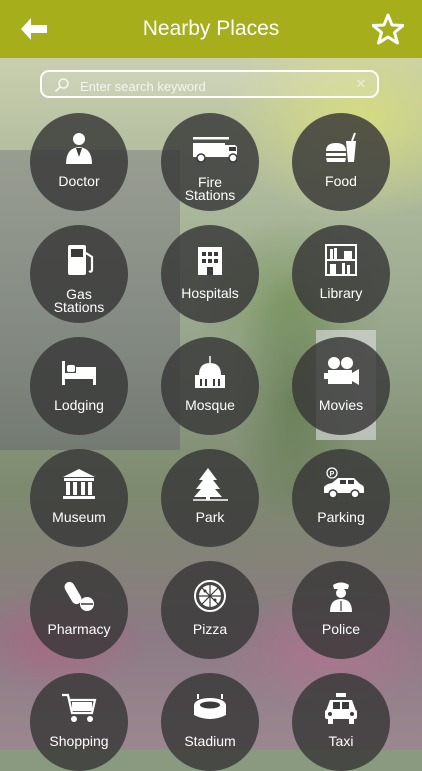 The image size is (422, 771). What do you see at coordinates (332, 474) in the screenshot?
I see `svg-text: P` at bounding box center [332, 474].